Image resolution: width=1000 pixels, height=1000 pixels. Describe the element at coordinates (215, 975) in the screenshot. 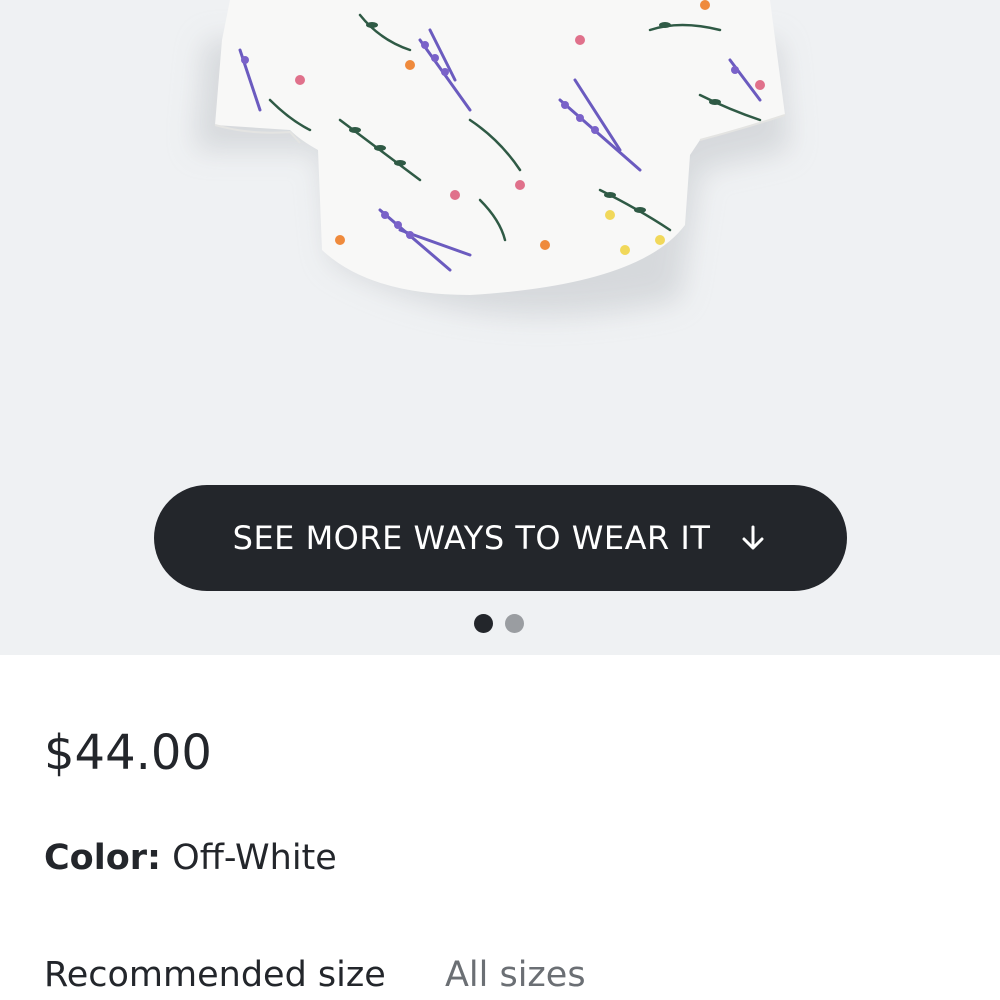

I see `recommended-size-label: Recommended size` at that location.